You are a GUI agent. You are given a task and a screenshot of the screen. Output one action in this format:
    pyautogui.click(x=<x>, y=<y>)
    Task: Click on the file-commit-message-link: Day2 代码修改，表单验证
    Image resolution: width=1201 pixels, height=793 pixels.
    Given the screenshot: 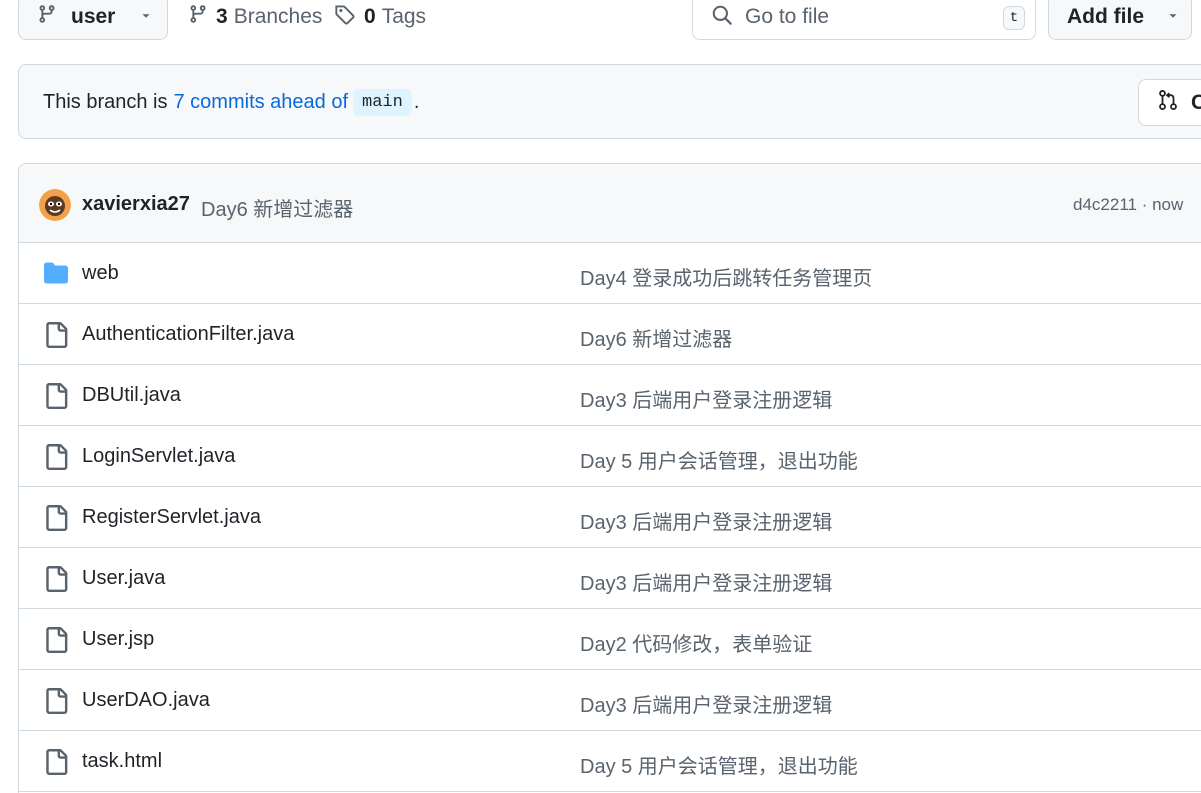 What is the action you would take?
    pyautogui.click(x=696, y=642)
    